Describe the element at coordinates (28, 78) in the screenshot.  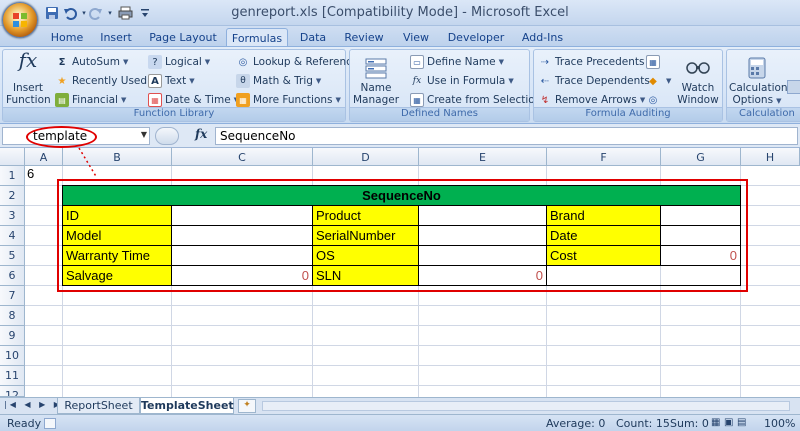
I see `insert-function-button: fx Insert Function` at that location.